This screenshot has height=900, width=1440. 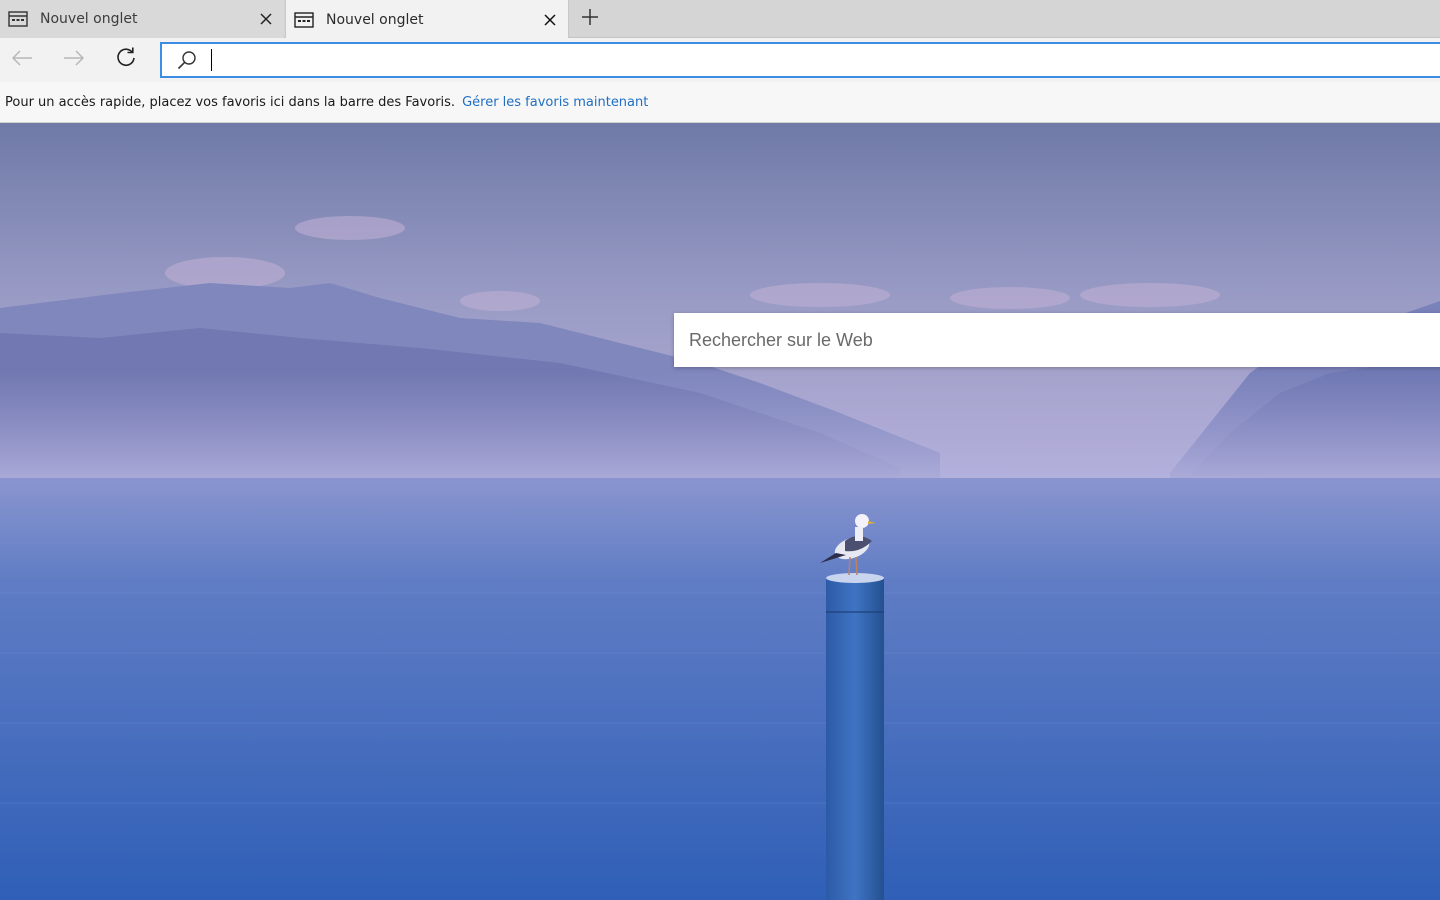 What do you see at coordinates (187, 60) in the screenshot?
I see `search-icon` at bounding box center [187, 60].